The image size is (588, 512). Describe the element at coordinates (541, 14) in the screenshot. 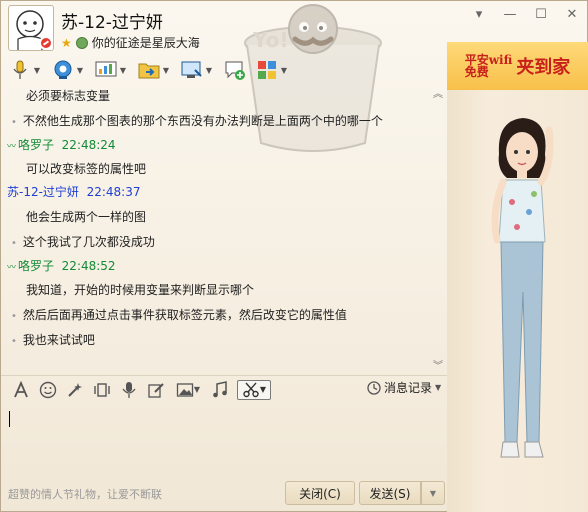

I see `maximize-button: ☐` at that location.